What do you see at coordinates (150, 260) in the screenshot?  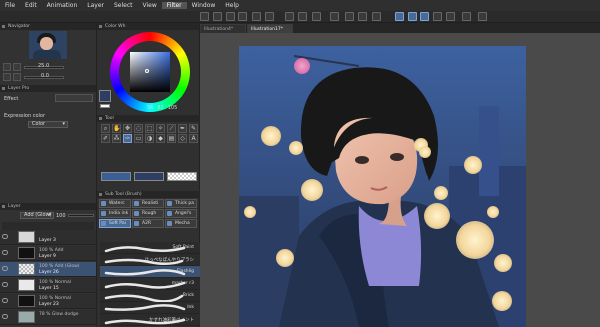 I see `brush-preset-row: ほっぺなぼんやりブラシ` at bounding box center [150, 260].